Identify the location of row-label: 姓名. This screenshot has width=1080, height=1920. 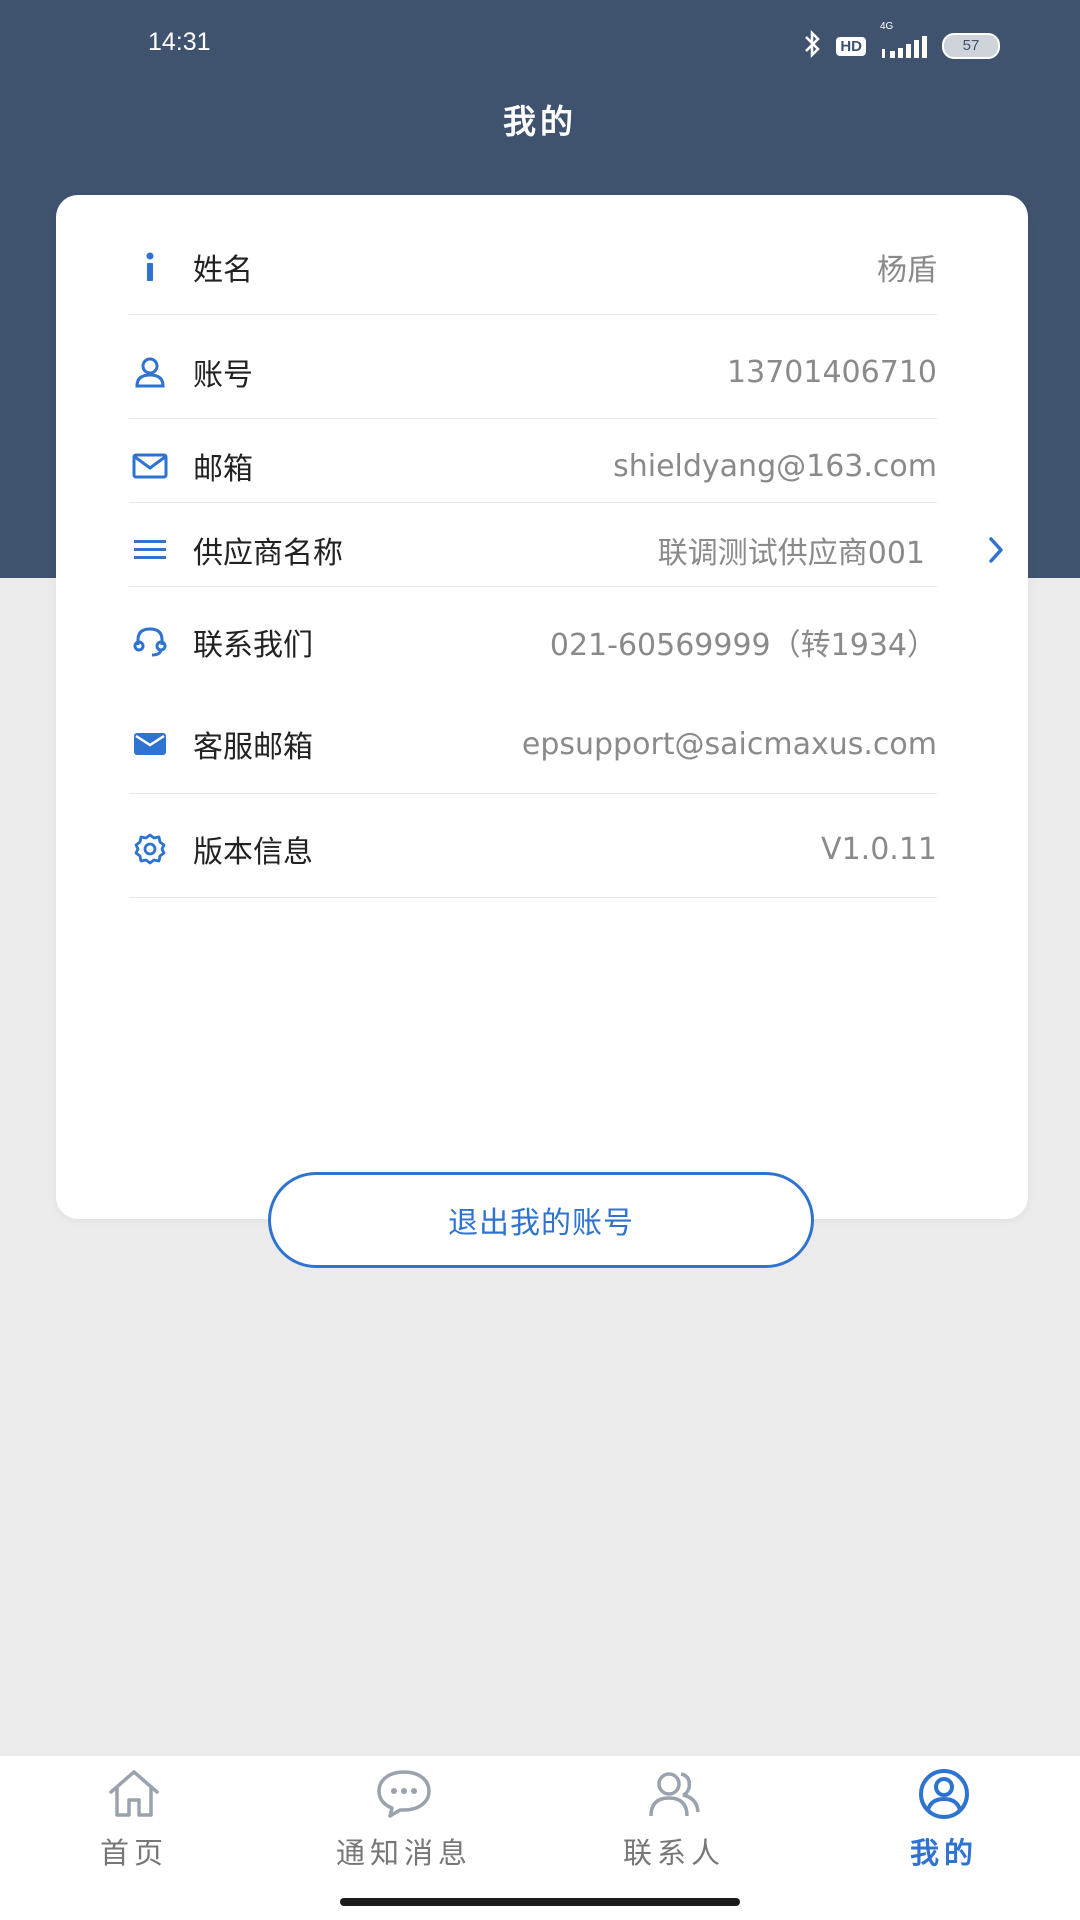
(223, 270).